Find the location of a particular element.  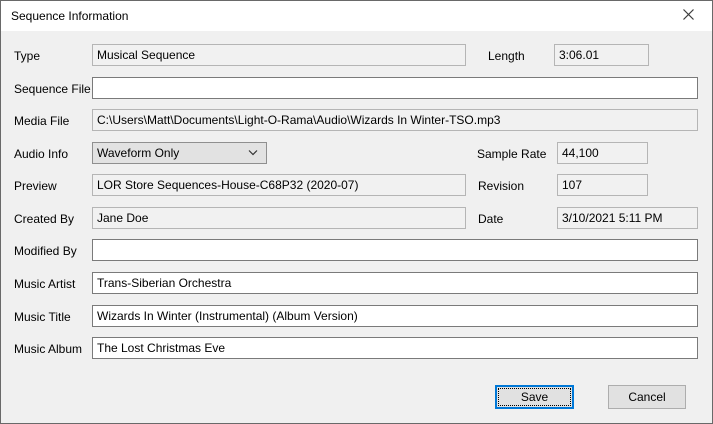

music-artist-field is located at coordinates (395, 283).